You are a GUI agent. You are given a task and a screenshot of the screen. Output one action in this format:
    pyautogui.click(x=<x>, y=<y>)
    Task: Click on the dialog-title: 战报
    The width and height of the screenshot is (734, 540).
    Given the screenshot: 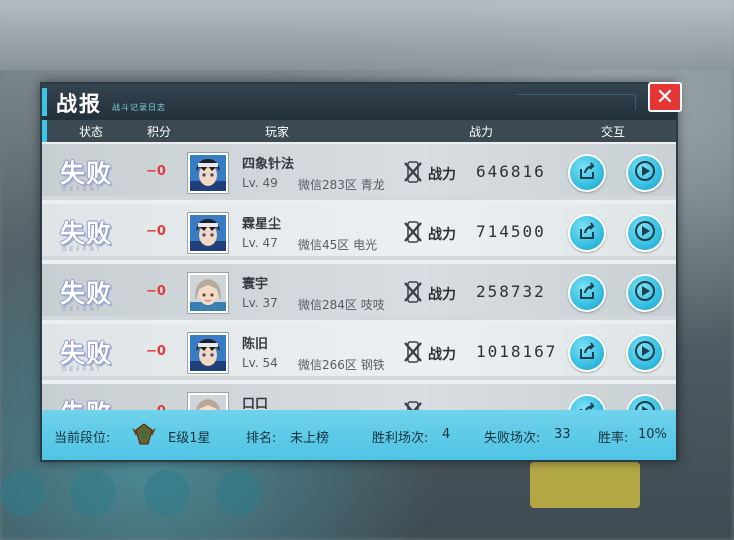 What is the action you would take?
    pyautogui.click(x=79, y=104)
    